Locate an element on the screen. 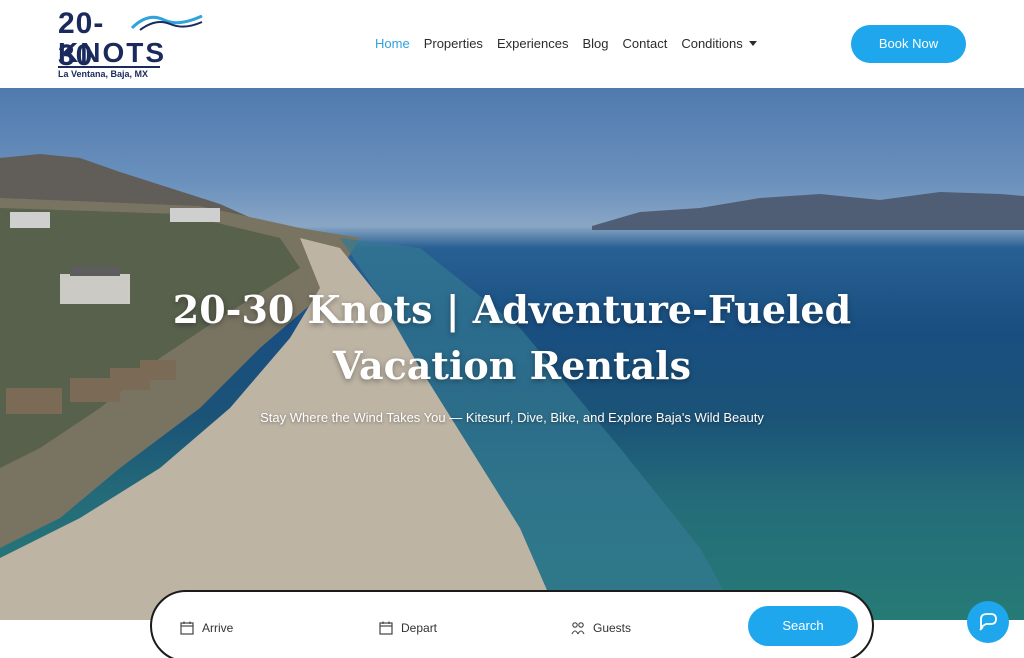  chat-icon is located at coordinates (988, 622).